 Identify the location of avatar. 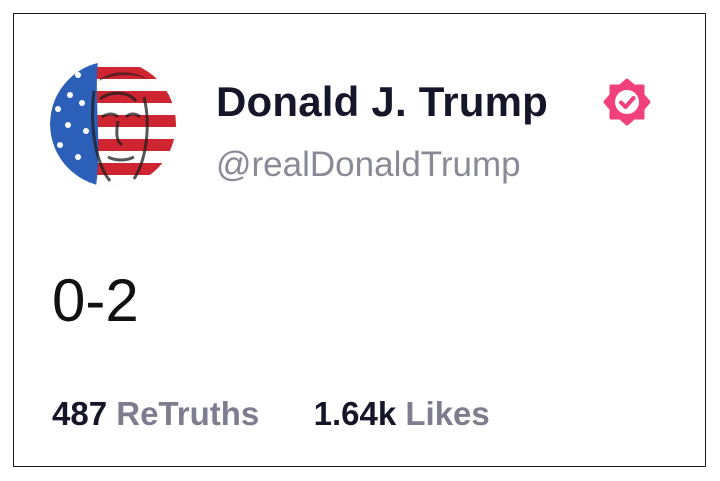
(113, 124).